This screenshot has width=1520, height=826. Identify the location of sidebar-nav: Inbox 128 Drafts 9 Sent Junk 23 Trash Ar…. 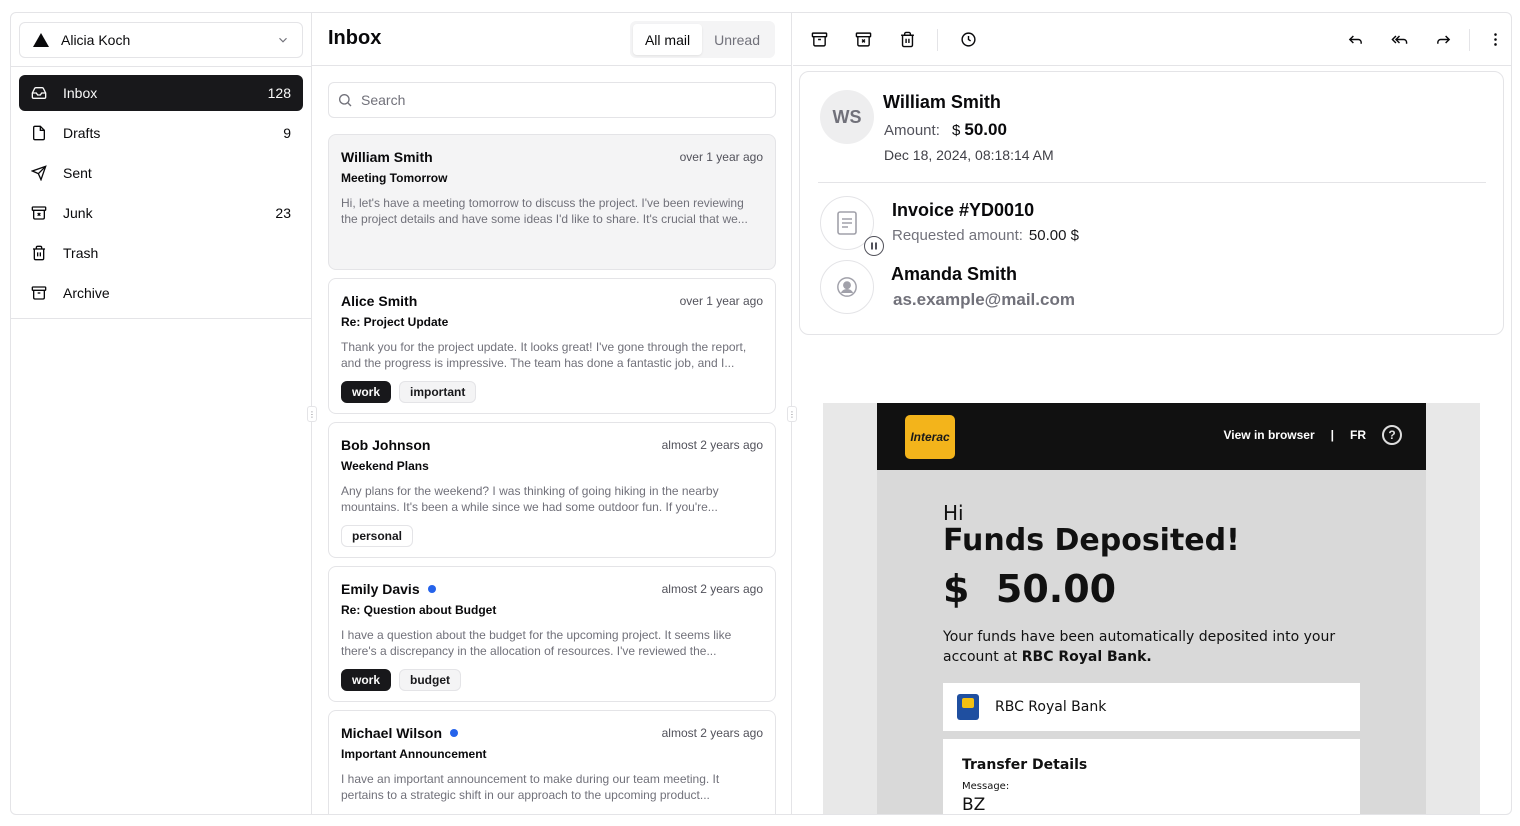
(161, 195).